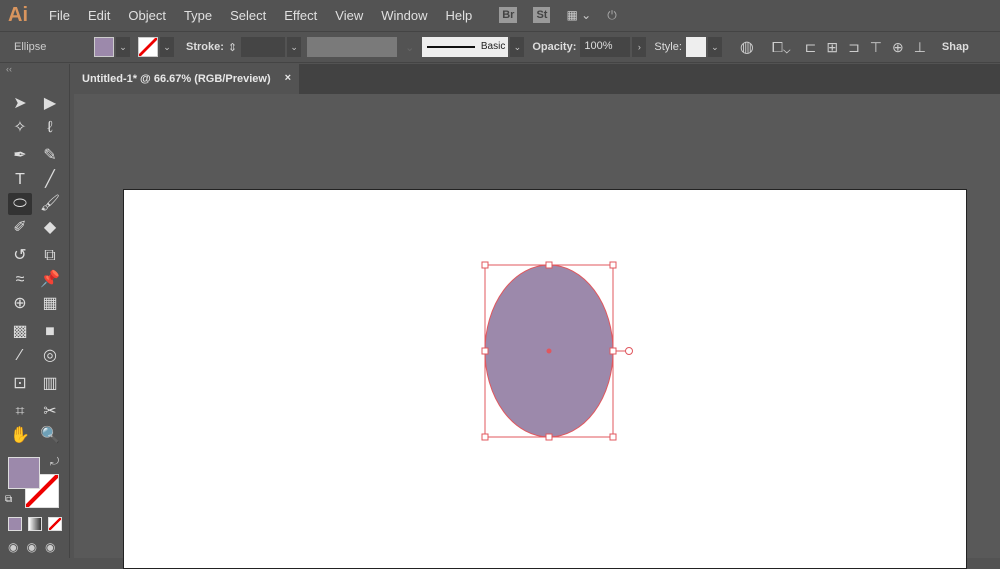  I want to click on fill-color-box, so click(24, 473).